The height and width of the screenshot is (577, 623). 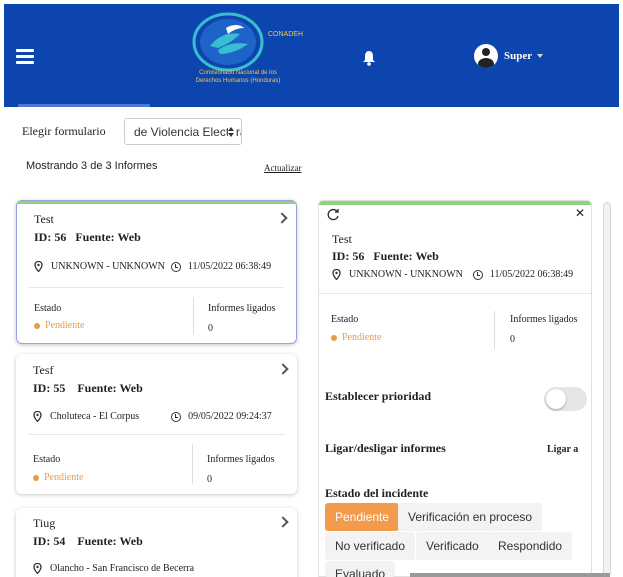 I want to click on detail-status-badge: Pendiente, so click(x=356, y=337).